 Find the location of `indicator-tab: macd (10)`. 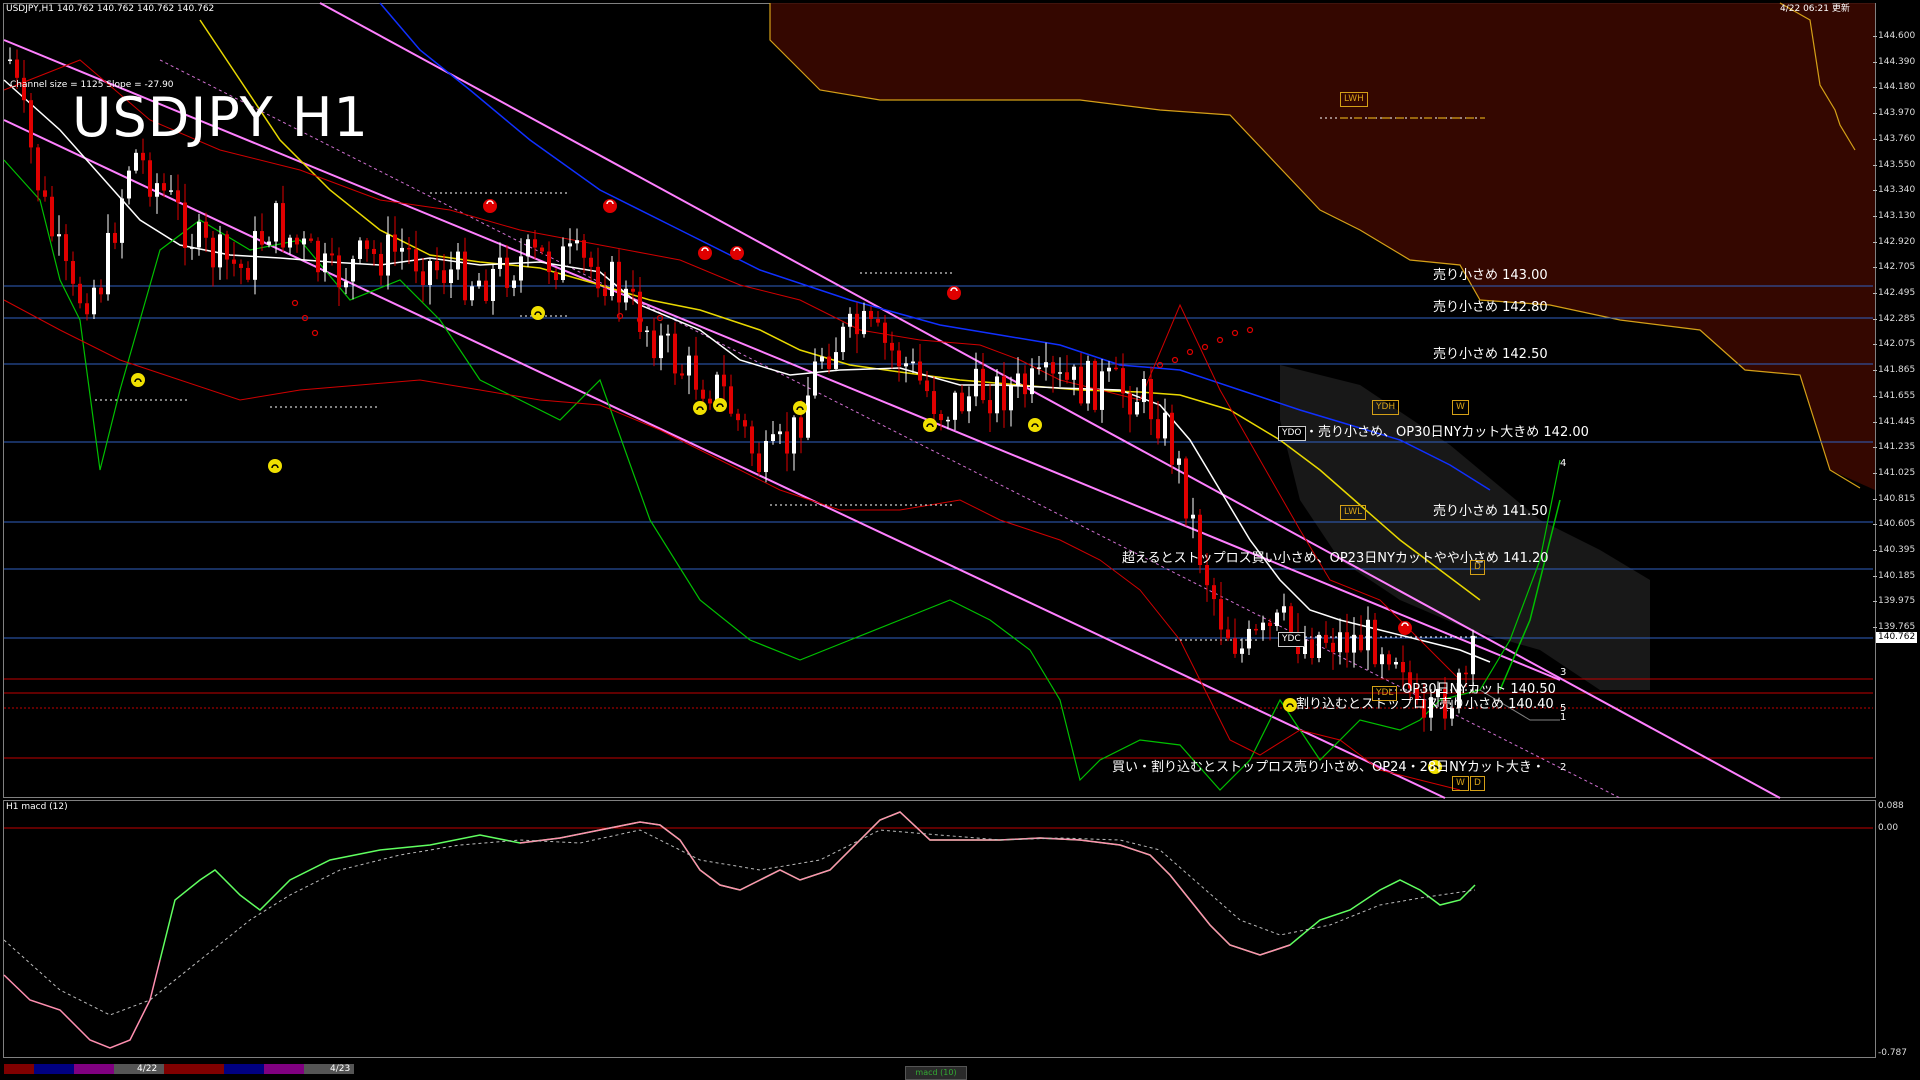

indicator-tab: macd (10) is located at coordinates (936, 1073).